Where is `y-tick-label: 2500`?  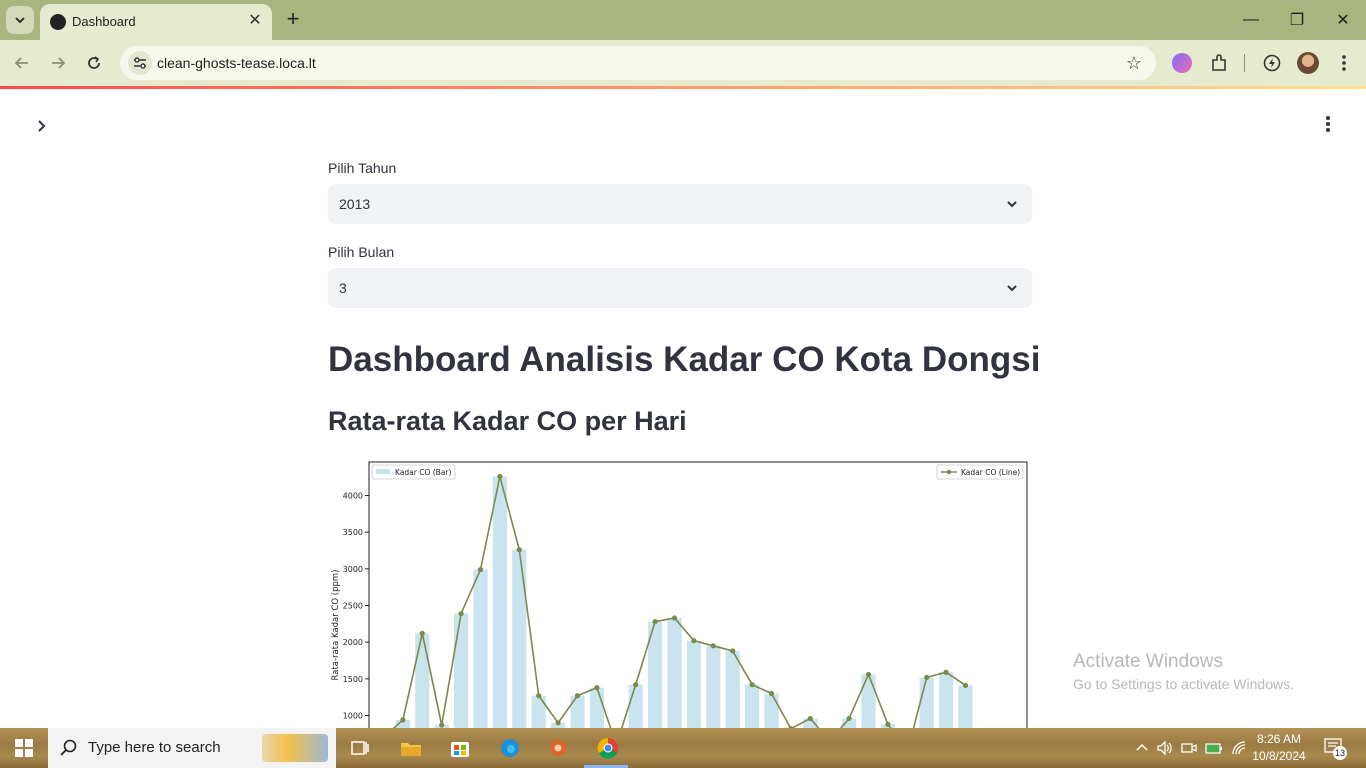 y-tick-label: 2500 is located at coordinates (353, 606).